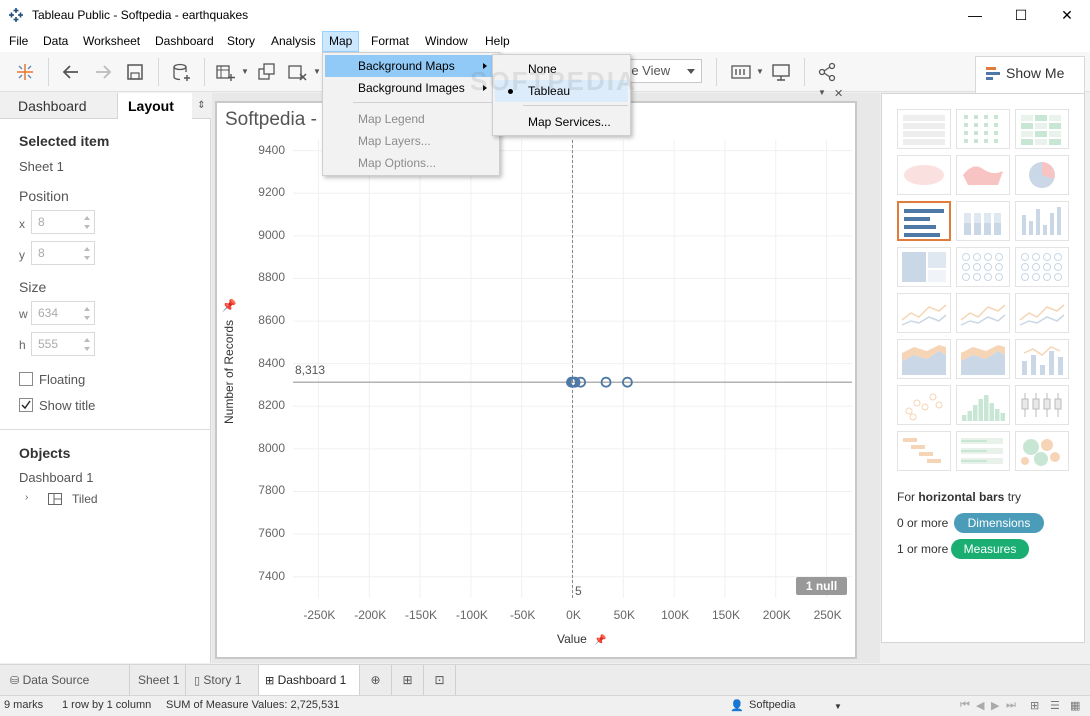 This screenshot has width=1090, height=716. I want to click on tab-dashboard: Dashboard, so click(59, 106).